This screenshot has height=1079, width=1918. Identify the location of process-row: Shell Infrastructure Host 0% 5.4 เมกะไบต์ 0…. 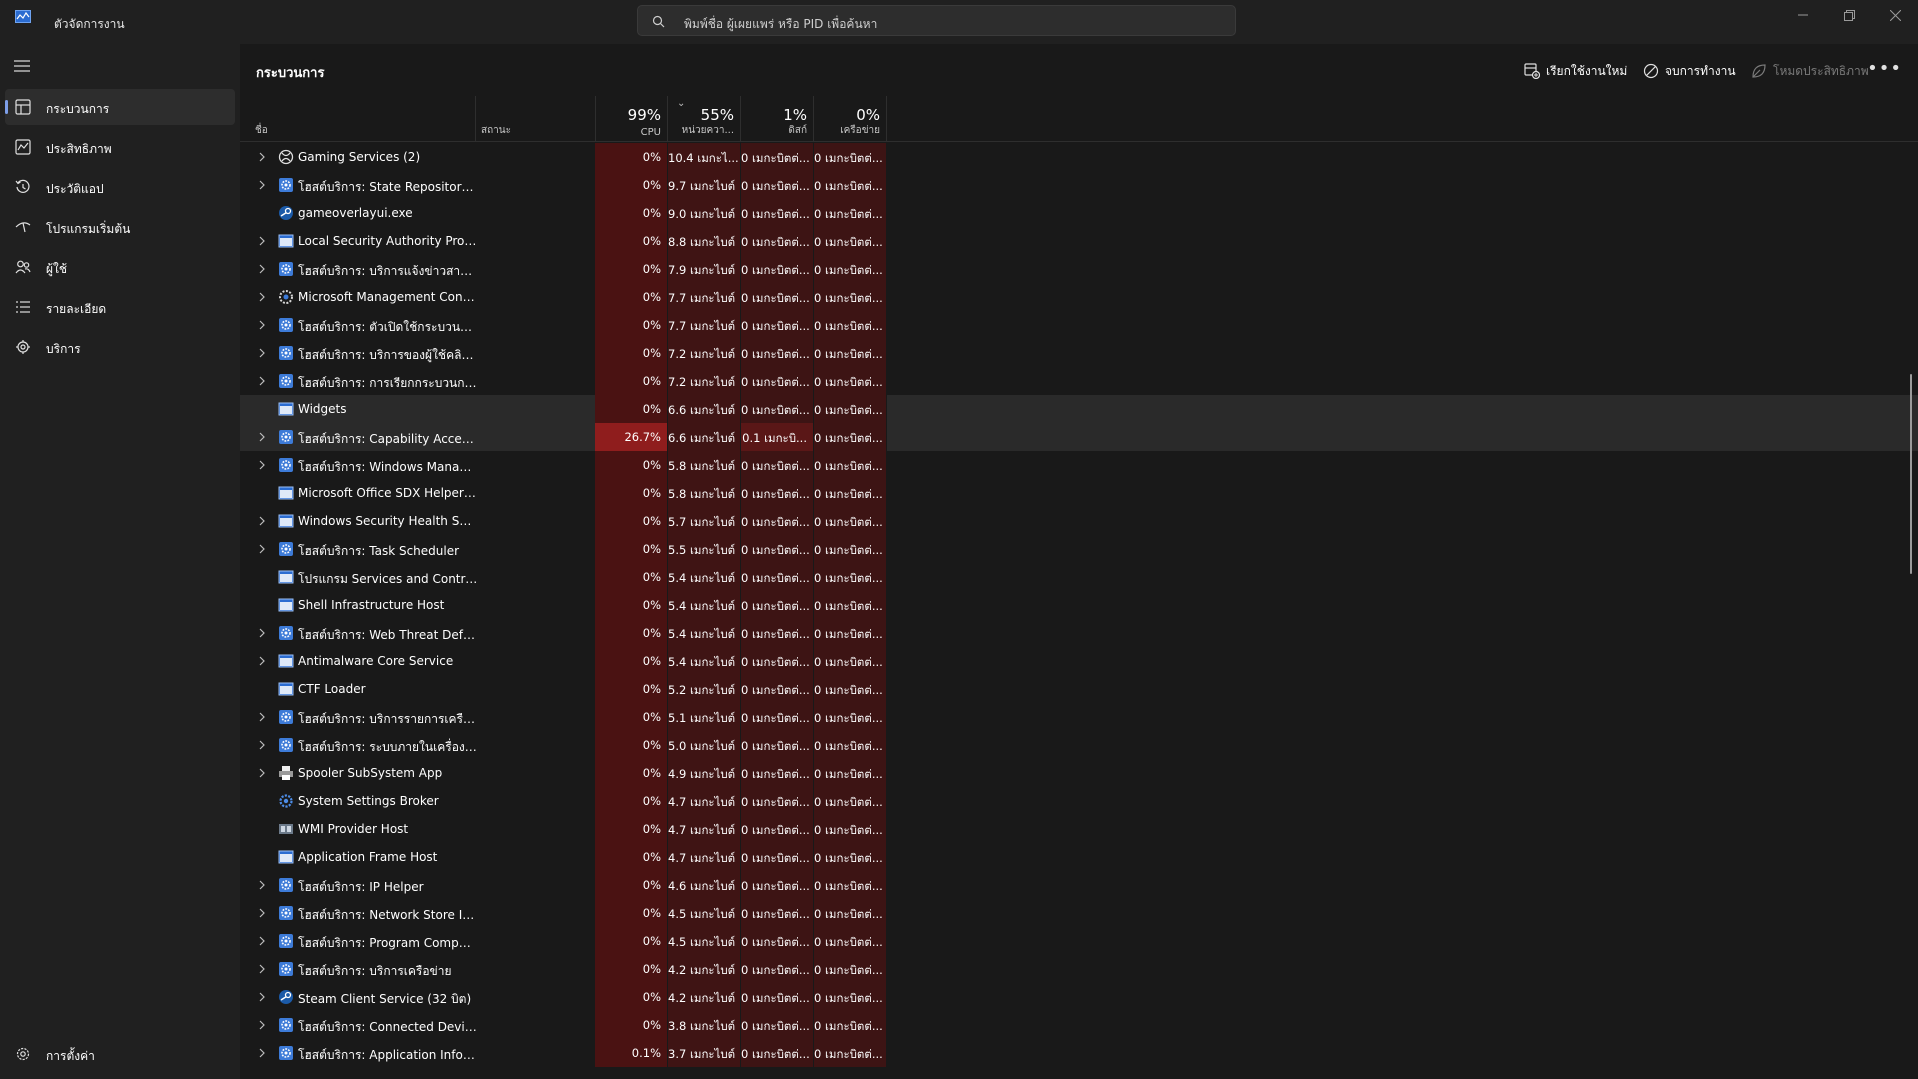
(1079, 605).